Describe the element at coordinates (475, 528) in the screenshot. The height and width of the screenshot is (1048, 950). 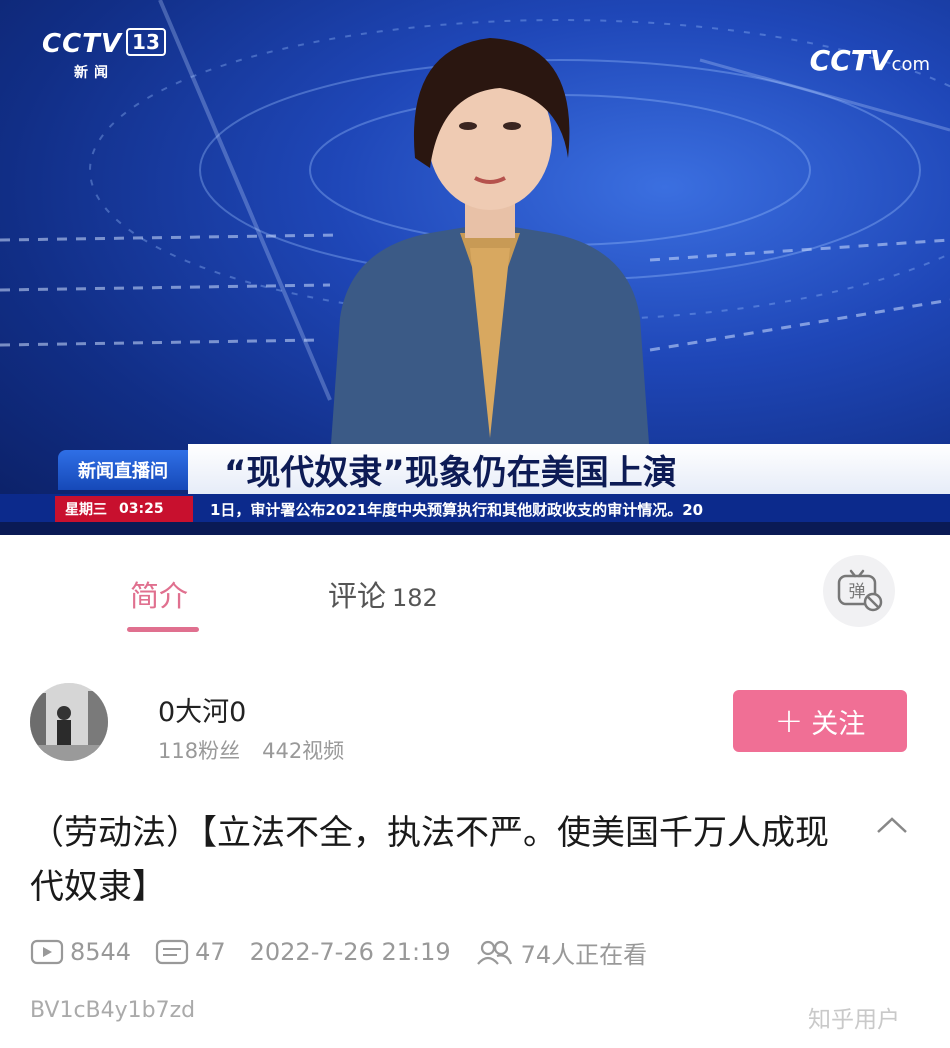
I see `ticker-footer` at that location.